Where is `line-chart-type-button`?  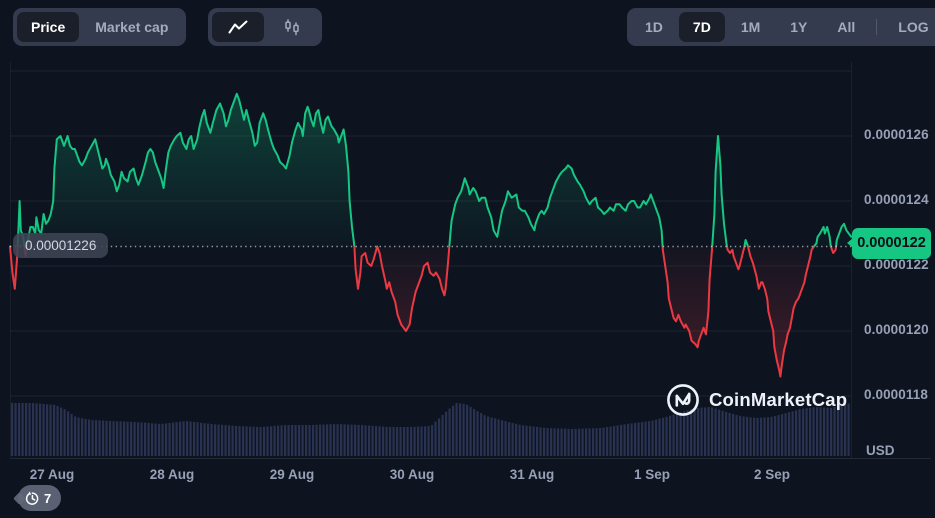 line-chart-type-button is located at coordinates (238, 27).